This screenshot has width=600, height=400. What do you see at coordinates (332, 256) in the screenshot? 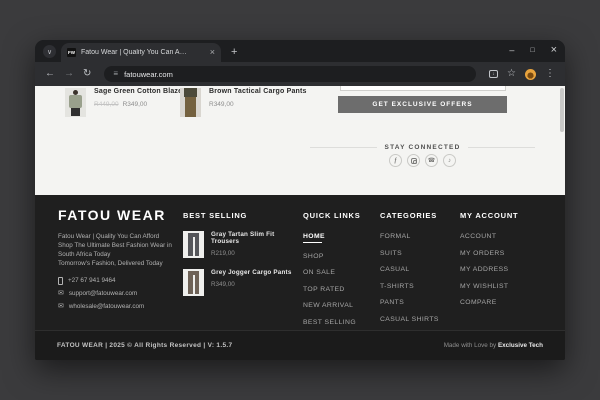
I see `link-shop: SHOP` at bounding box center [332, 256].